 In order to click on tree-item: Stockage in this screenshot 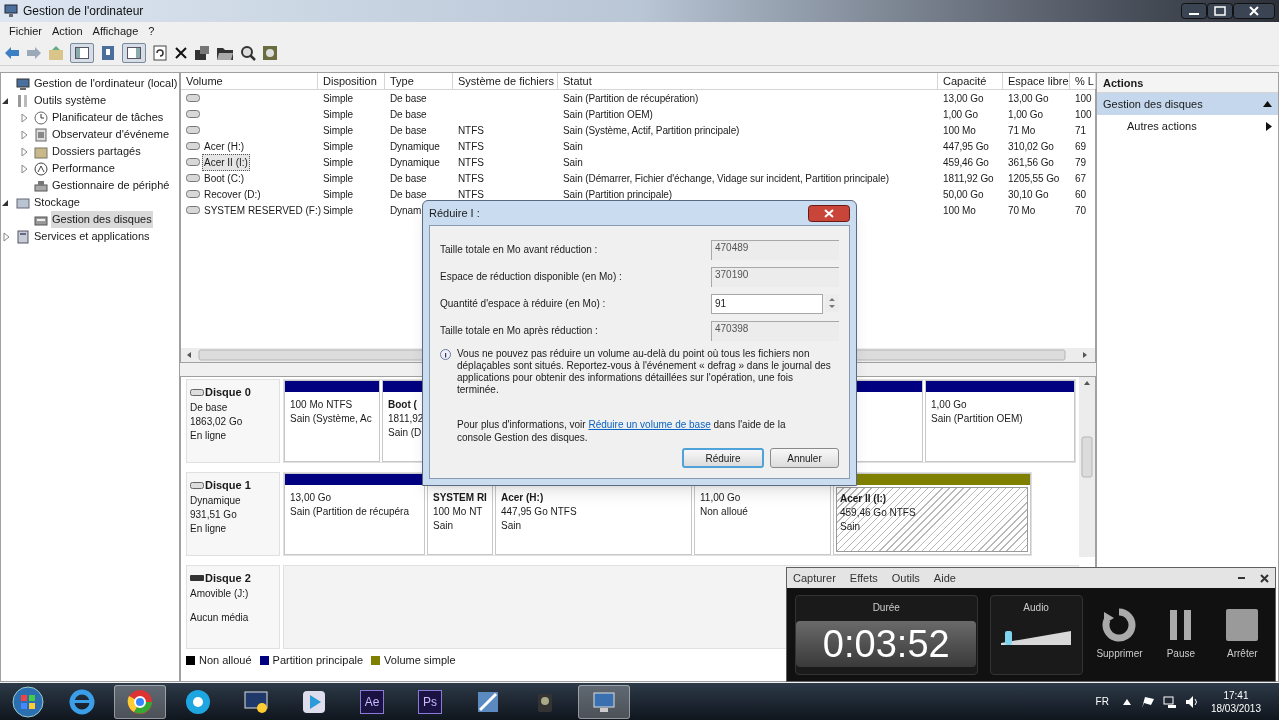, I will do `click(57, 202)`.